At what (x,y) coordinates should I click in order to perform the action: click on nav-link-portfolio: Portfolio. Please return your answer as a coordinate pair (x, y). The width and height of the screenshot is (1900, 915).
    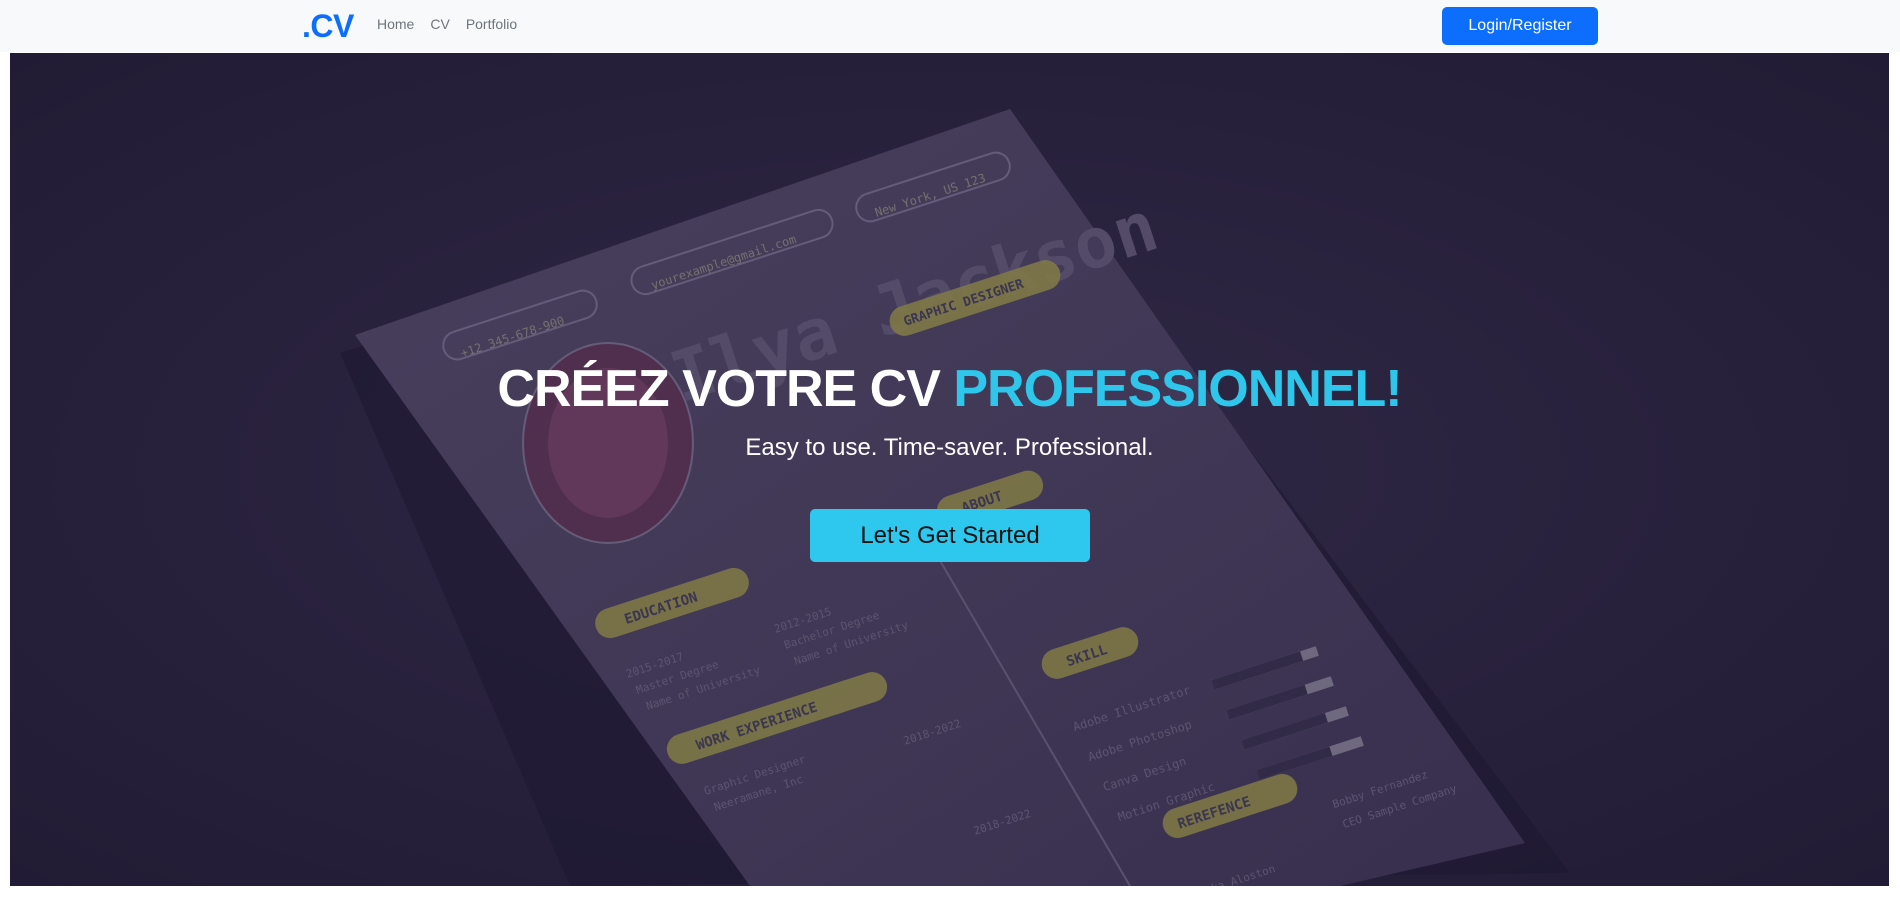
    Looking at the image, I should click on (491, 24).